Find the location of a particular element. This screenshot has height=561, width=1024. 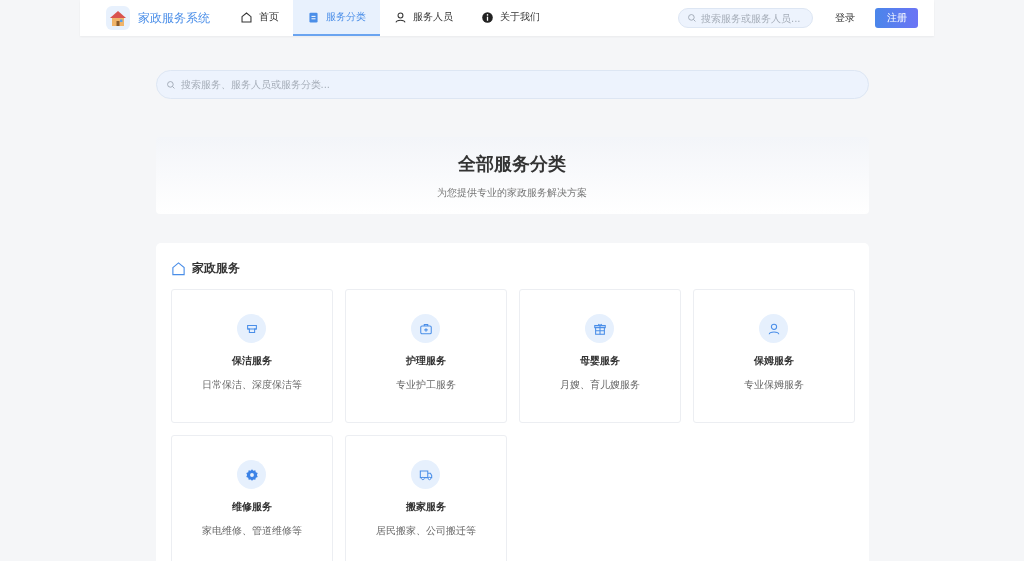

nav-tab: 首页 is located at coordinates (259, 18).